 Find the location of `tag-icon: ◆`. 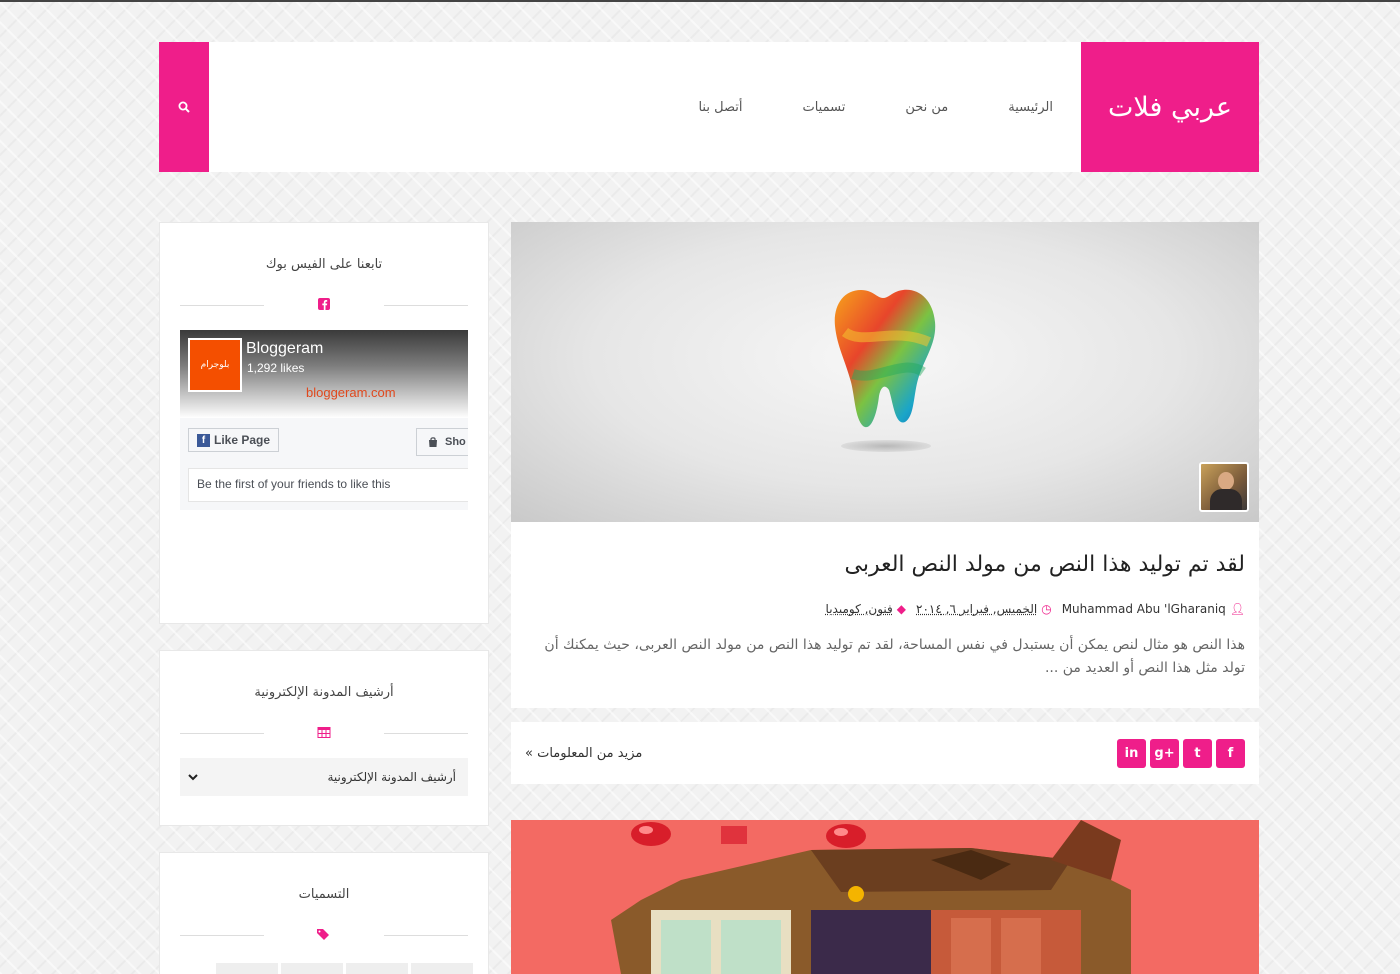

tag-icon: ◆ is located at coordinates (901, 609).